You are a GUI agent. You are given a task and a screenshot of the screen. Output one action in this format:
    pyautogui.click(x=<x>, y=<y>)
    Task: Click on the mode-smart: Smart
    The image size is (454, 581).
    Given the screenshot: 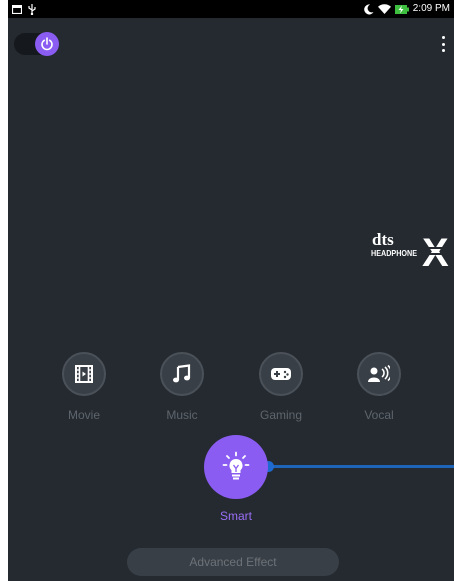 What is the action you would take?
    pyautogui.click(x=236, y=479)
    